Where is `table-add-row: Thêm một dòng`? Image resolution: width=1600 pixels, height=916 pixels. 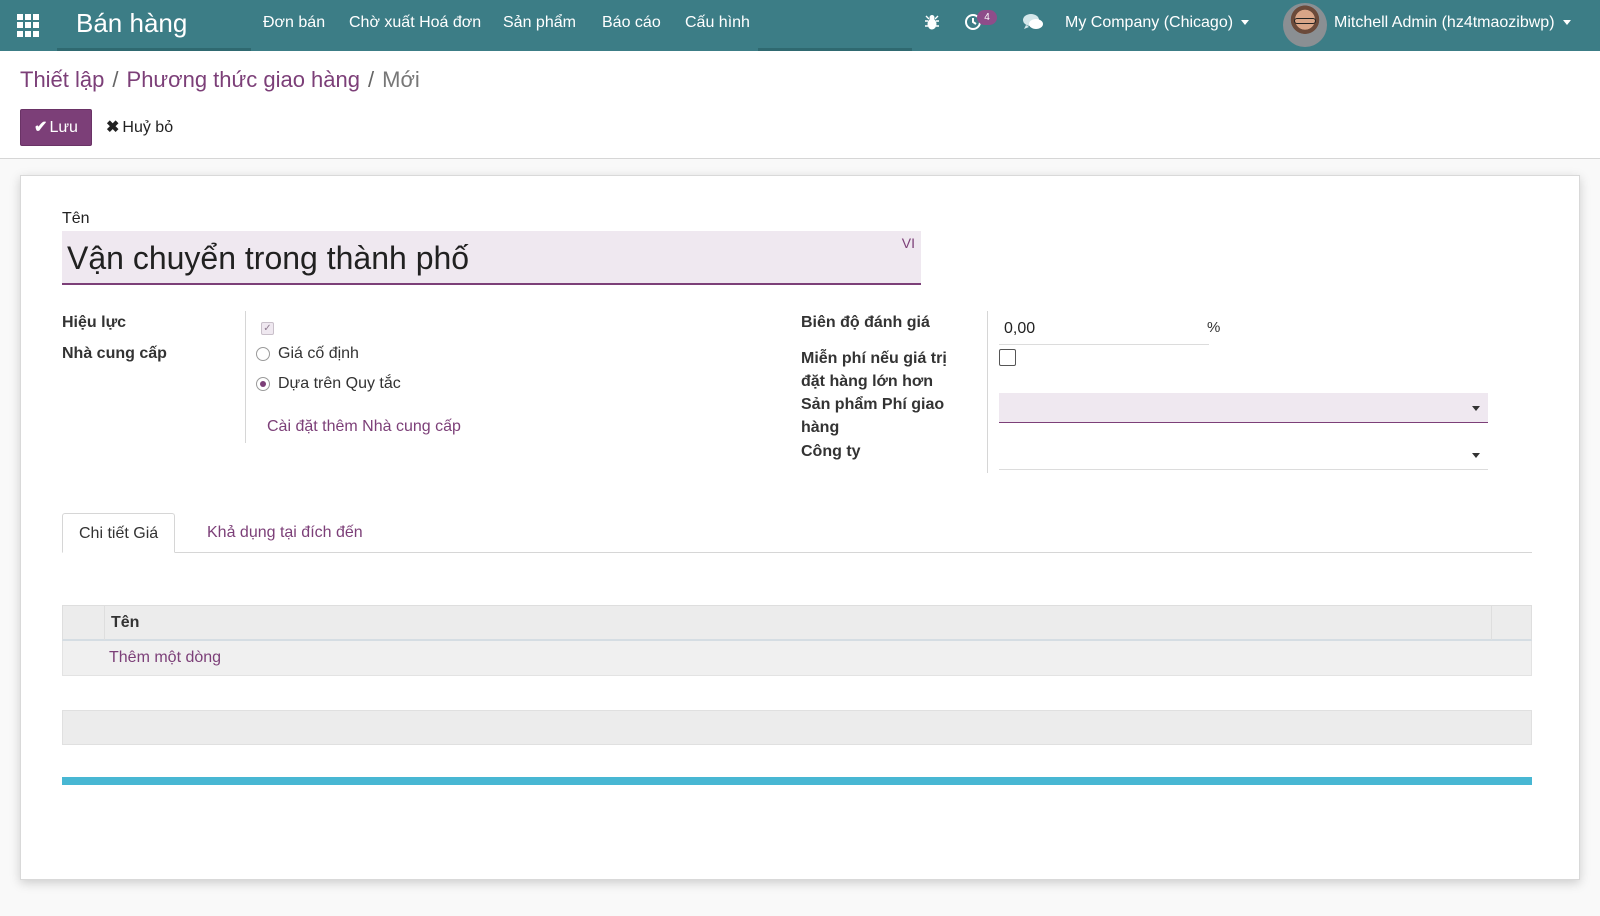 table-add-row: Thêm một dòng is located at coordinates (797, 658).